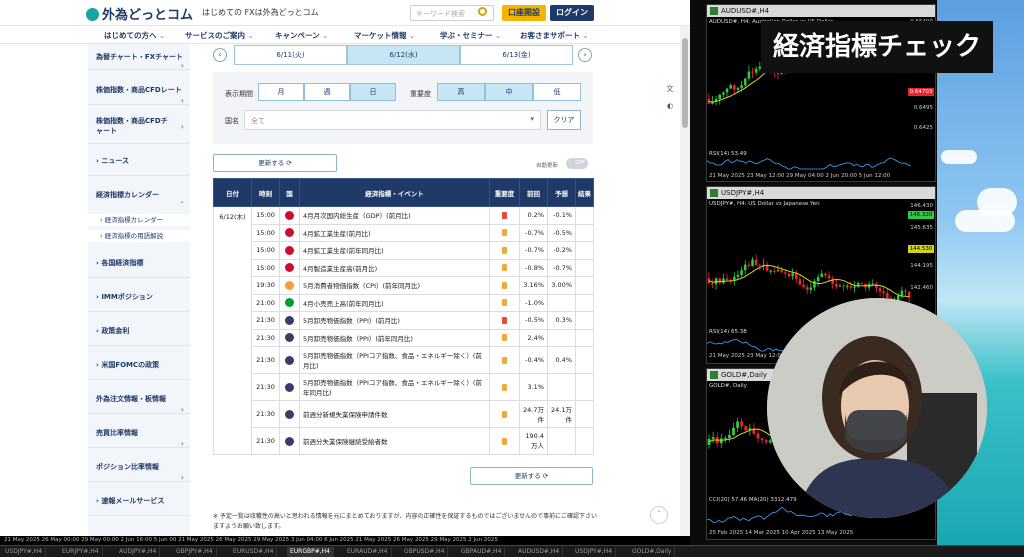 The image size is (1024, 557). Describe the element at coordinates (139, 467) in the screenshot. I see `sidebar-item-position-ratio: ポジション比率情報 ›` at that location.